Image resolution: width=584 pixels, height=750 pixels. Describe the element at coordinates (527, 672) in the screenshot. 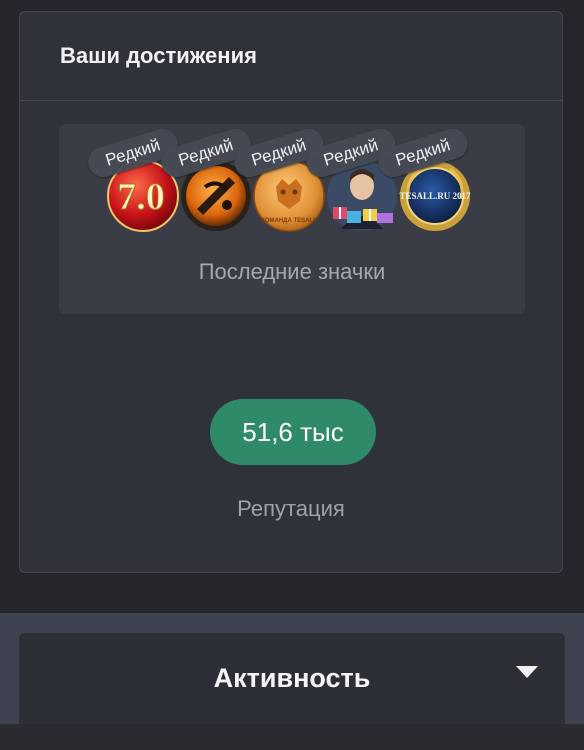

I see `chevron-down-icon` at that location.